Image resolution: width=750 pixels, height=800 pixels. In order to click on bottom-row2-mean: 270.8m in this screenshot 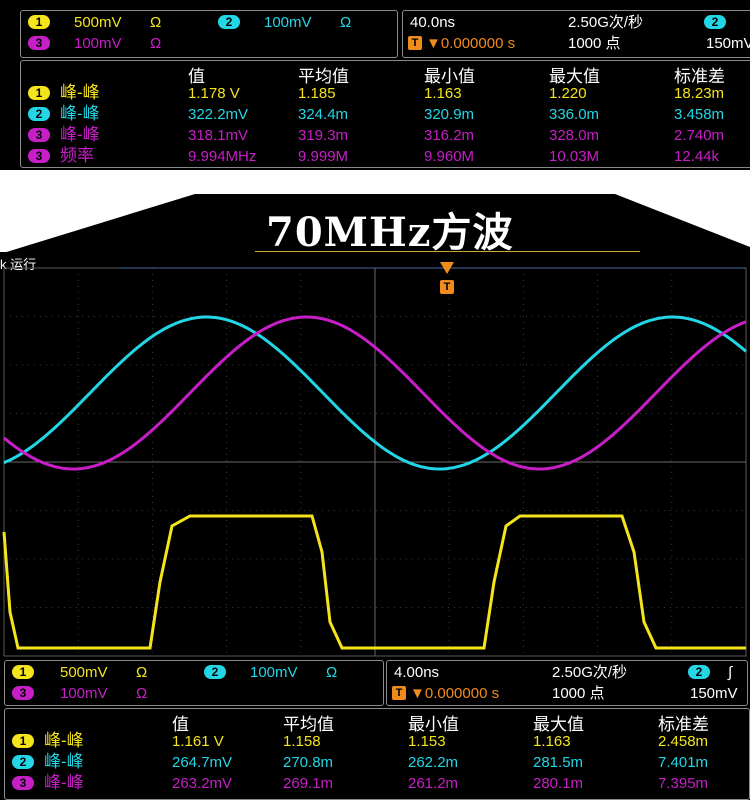, I will do `click(308, 762)`.